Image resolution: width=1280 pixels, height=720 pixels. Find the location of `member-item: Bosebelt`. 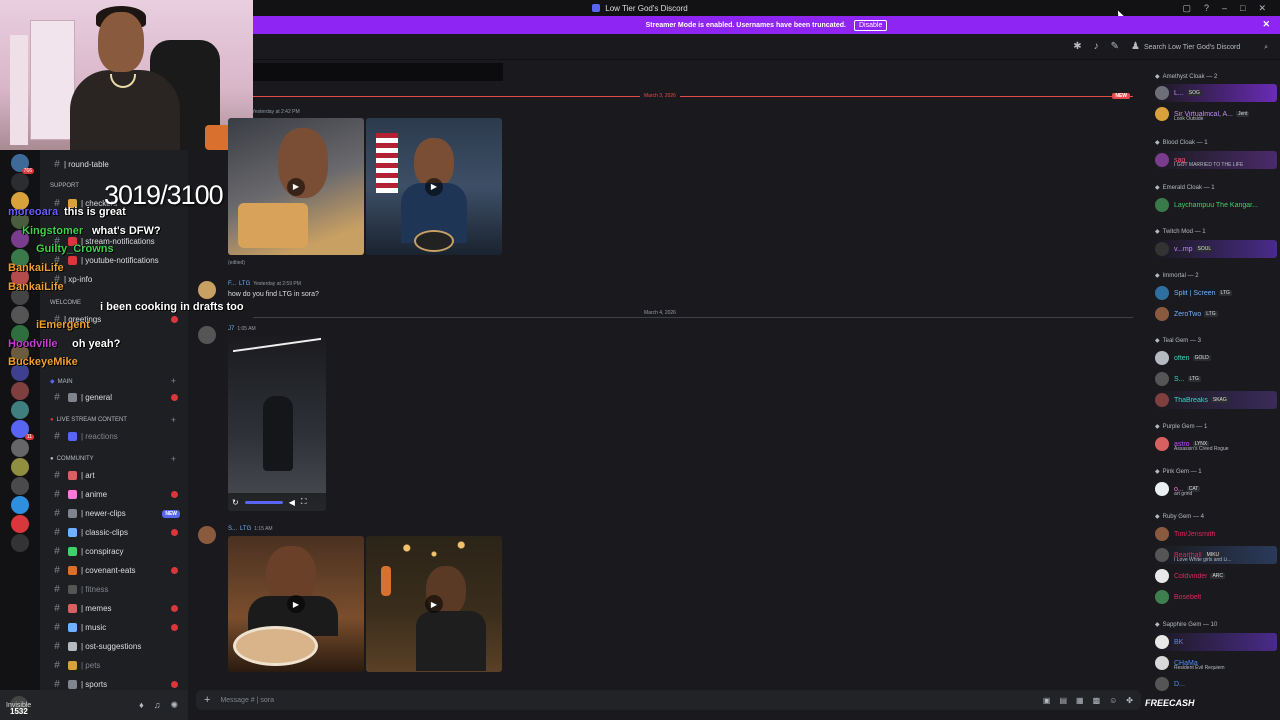

member-item: Bosebelt is located at coordinates (1216, 597).